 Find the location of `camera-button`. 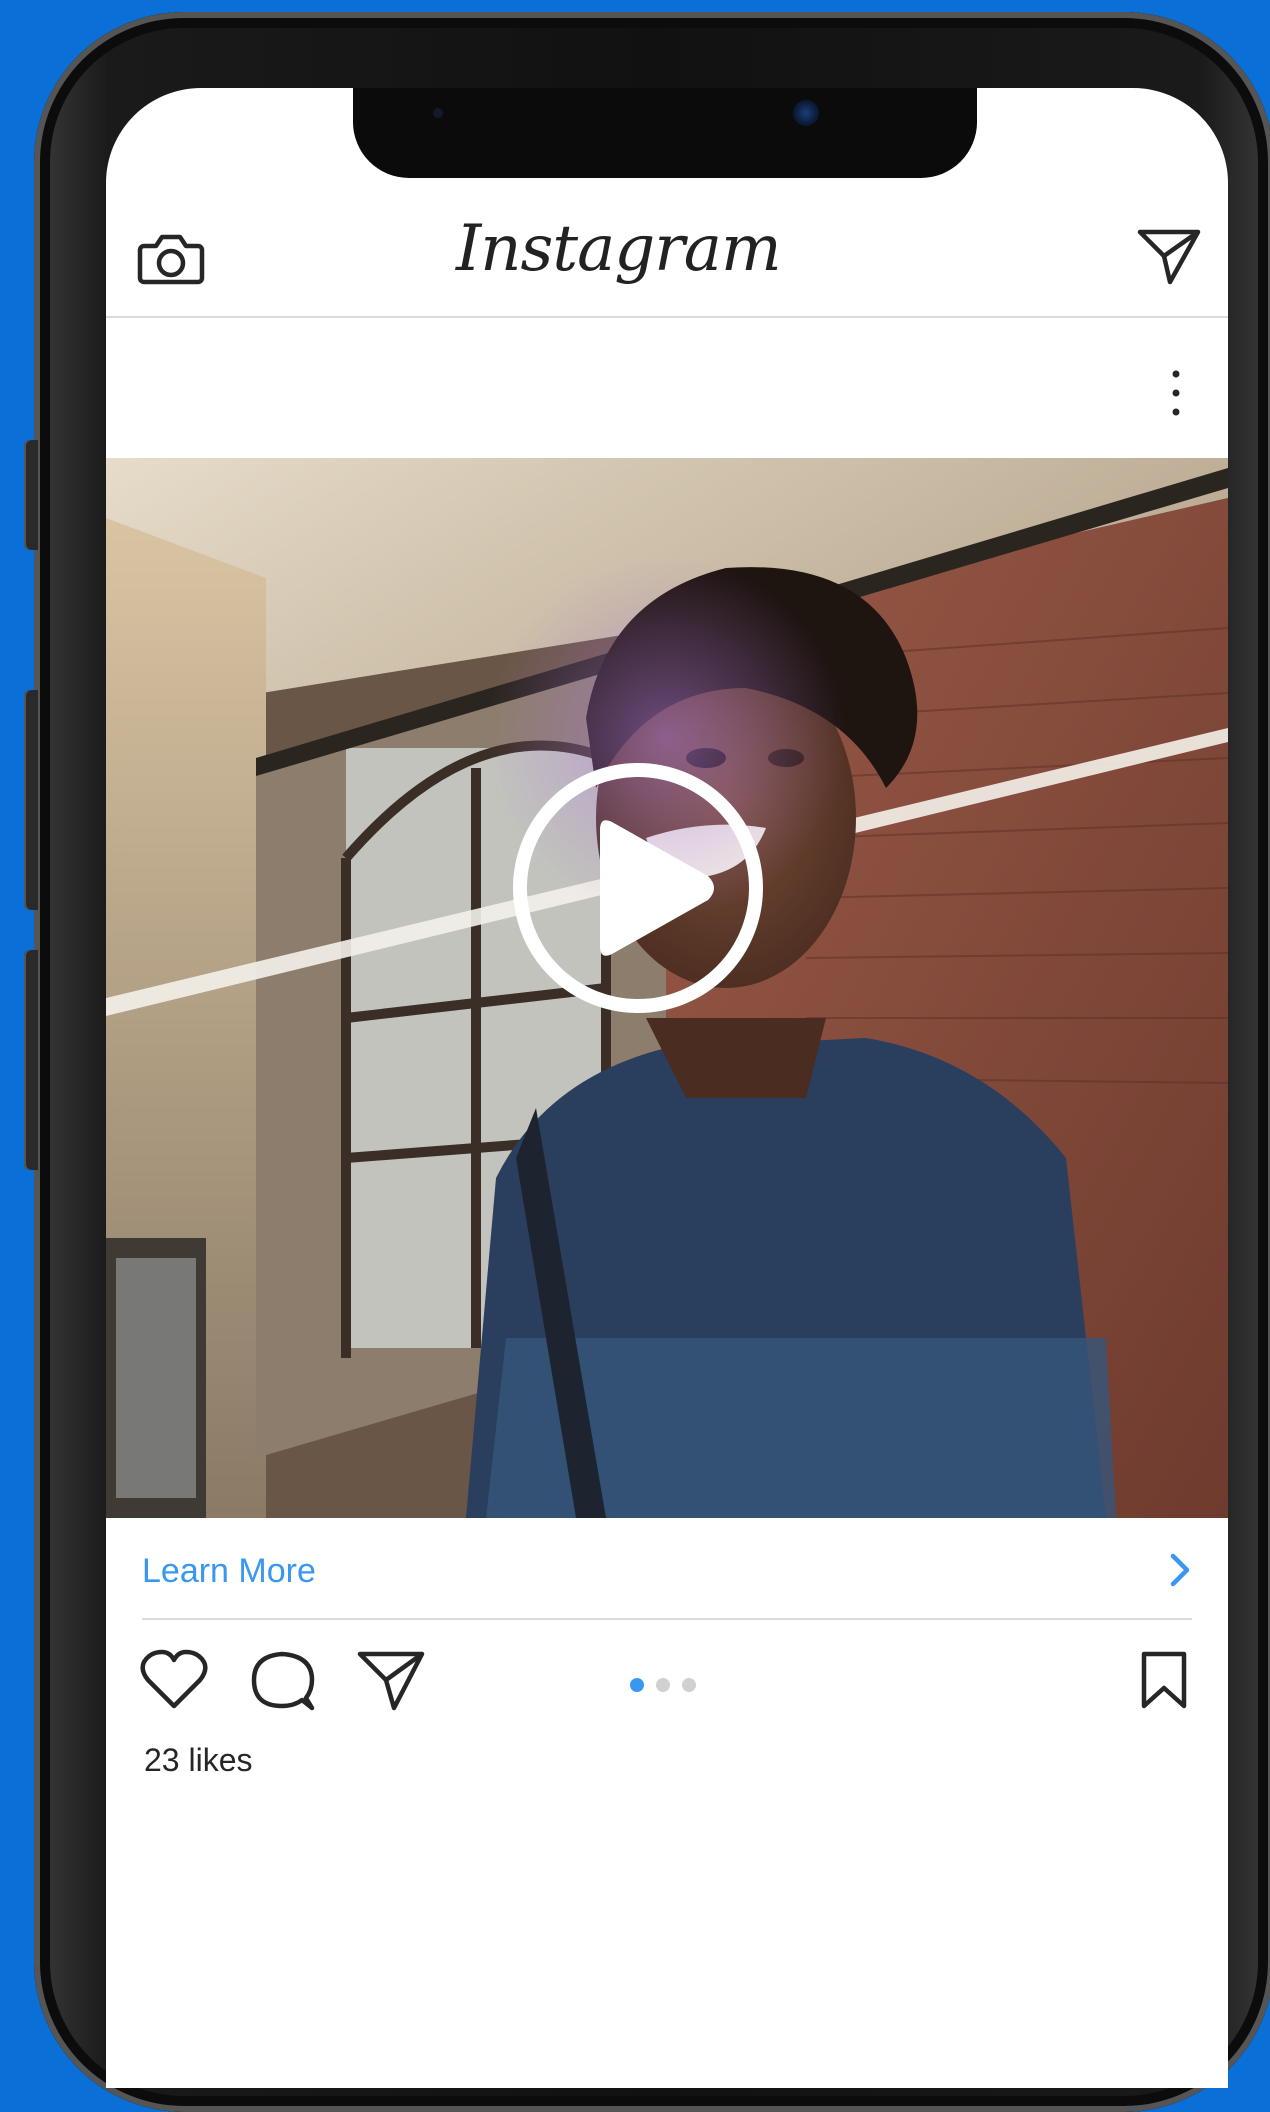

camera-button is located at coordinates (171, 258).